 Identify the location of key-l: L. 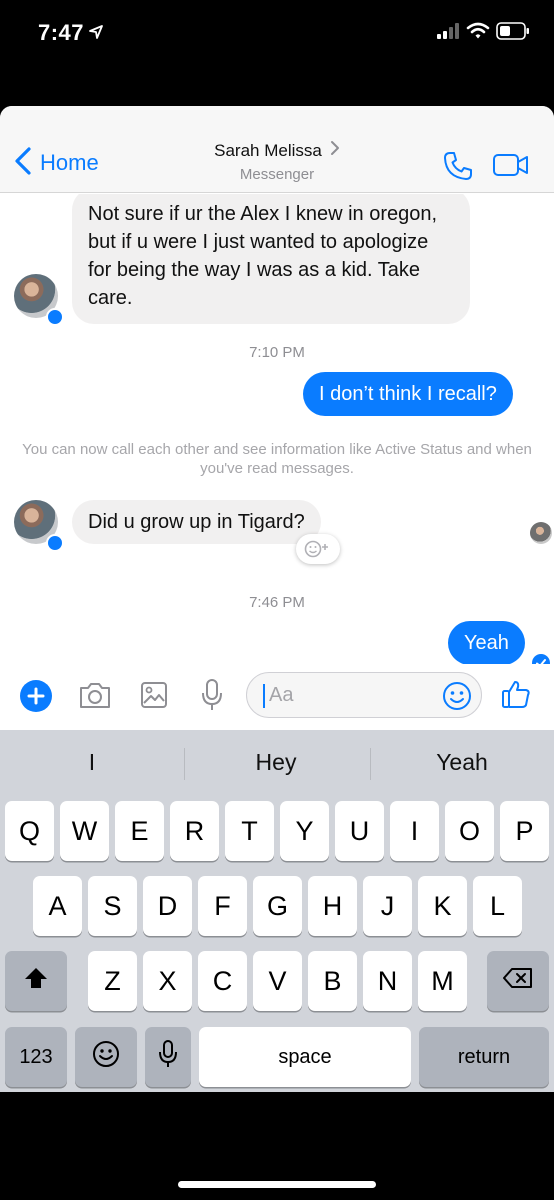
(497, 906).